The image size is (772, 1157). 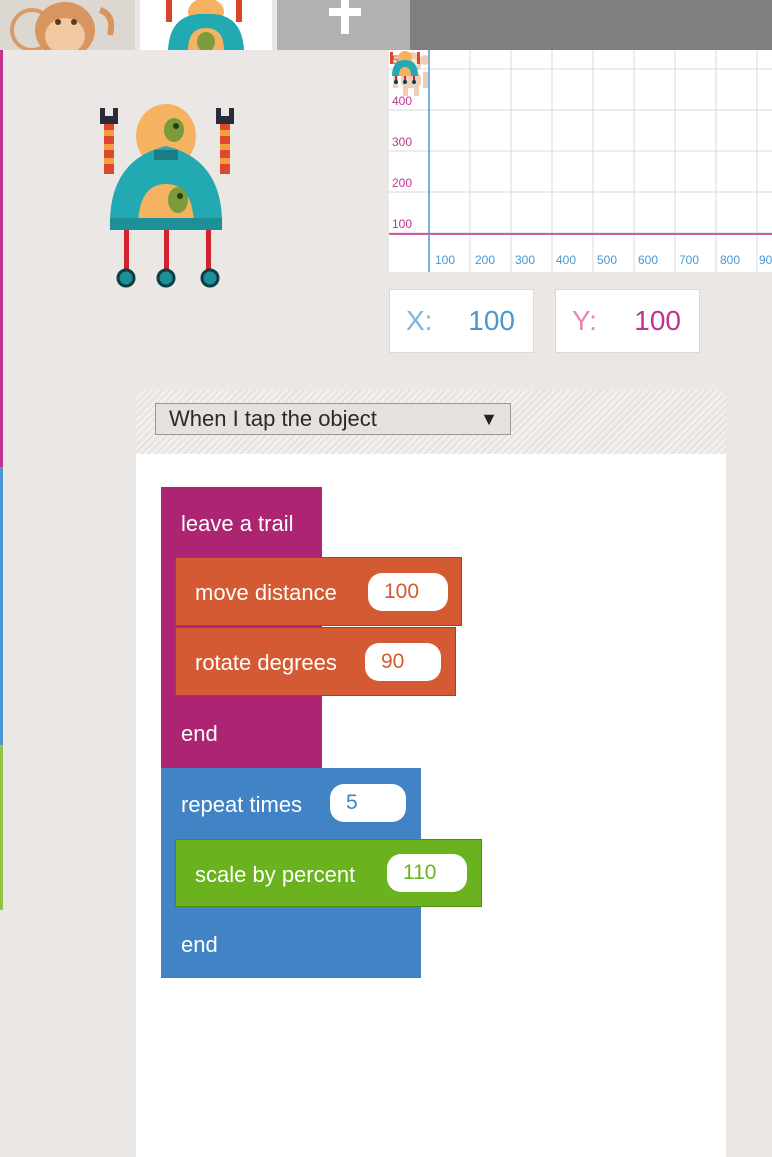 What do you see at coordinates (648, 260) in the screenshot?
I see `x-tick-label: 600` at bounding box center [648, 260].